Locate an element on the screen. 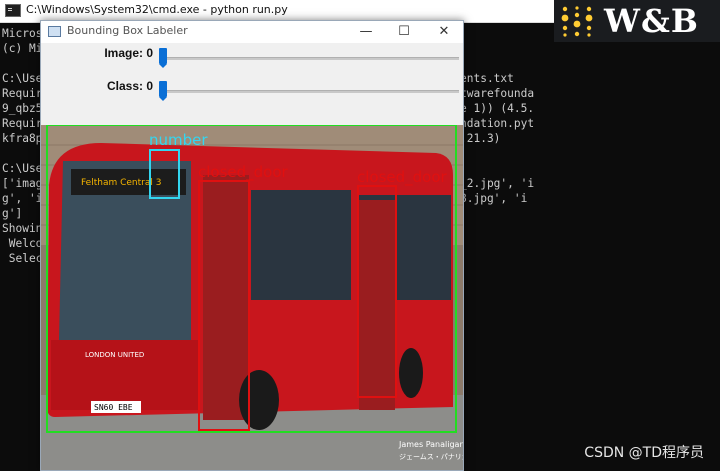 The image size is (720, 471). wb-dots-icon is located at coordinates (577, 21).